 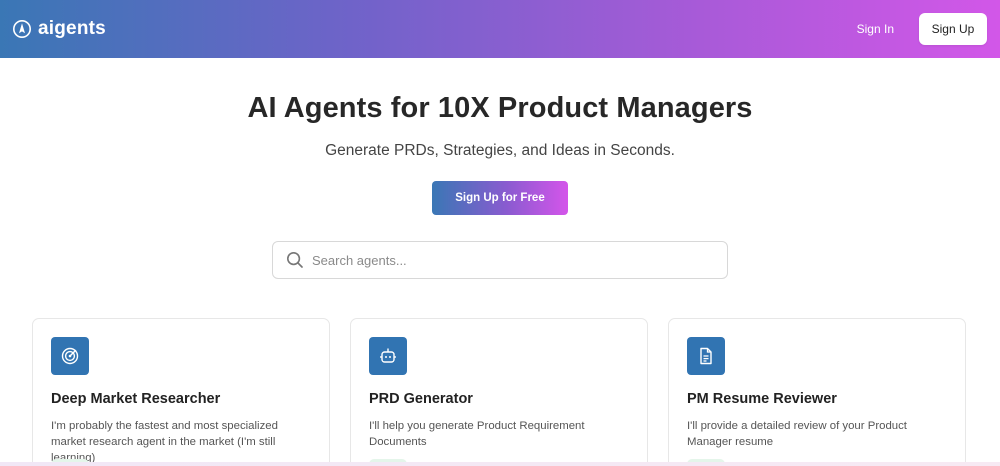 What do you see at coordinates (500, 464) in the screenshot?
I see `bottom-divider` at bounding box center [500, 464].